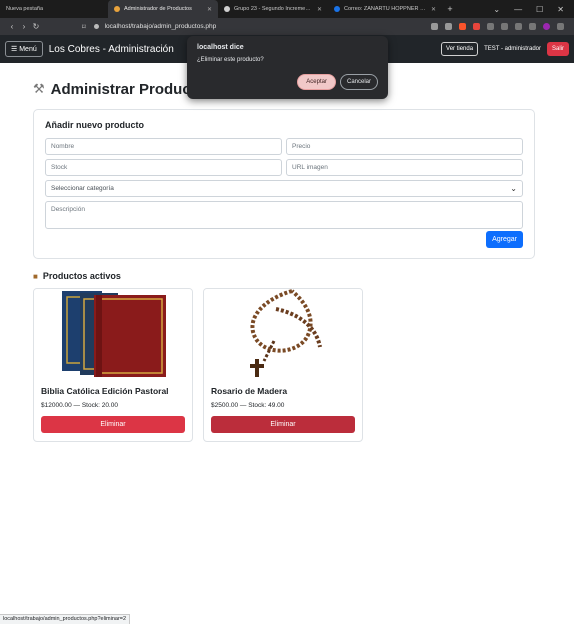 This screenshot has width=574, height=624. What do you see at coordinates (94, 125) in the screenshot?
I see `form-heading: Añadir nuevo producto` at bounding box center [94, 125].